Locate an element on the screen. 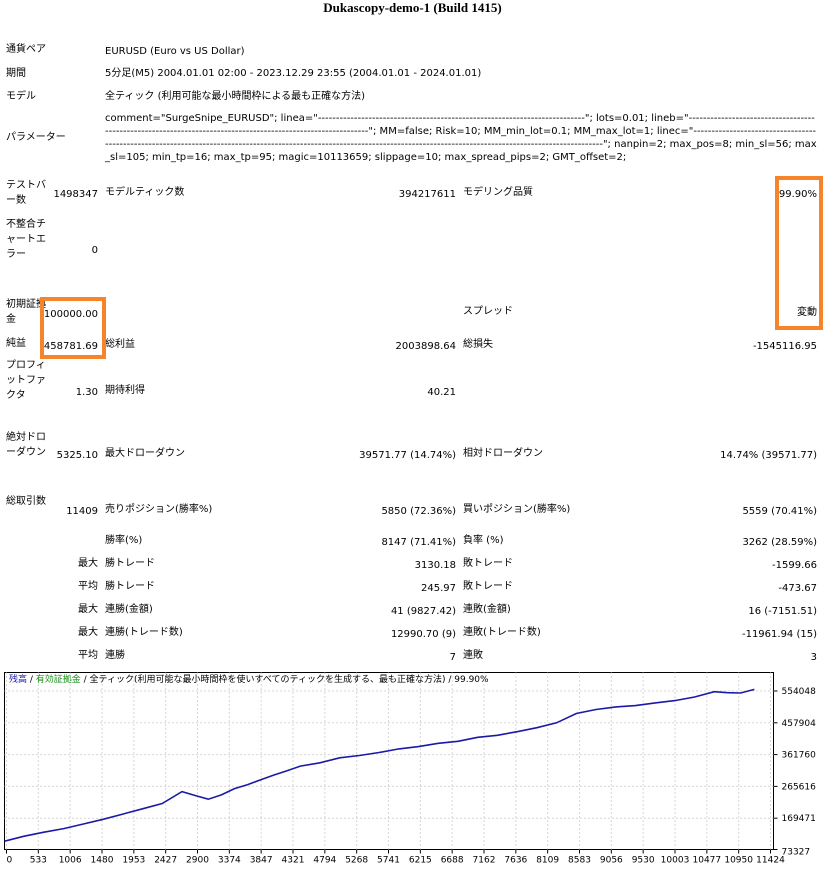  profit-trades-value: 8147 (71.41%) is located at coordinates (418, 542).